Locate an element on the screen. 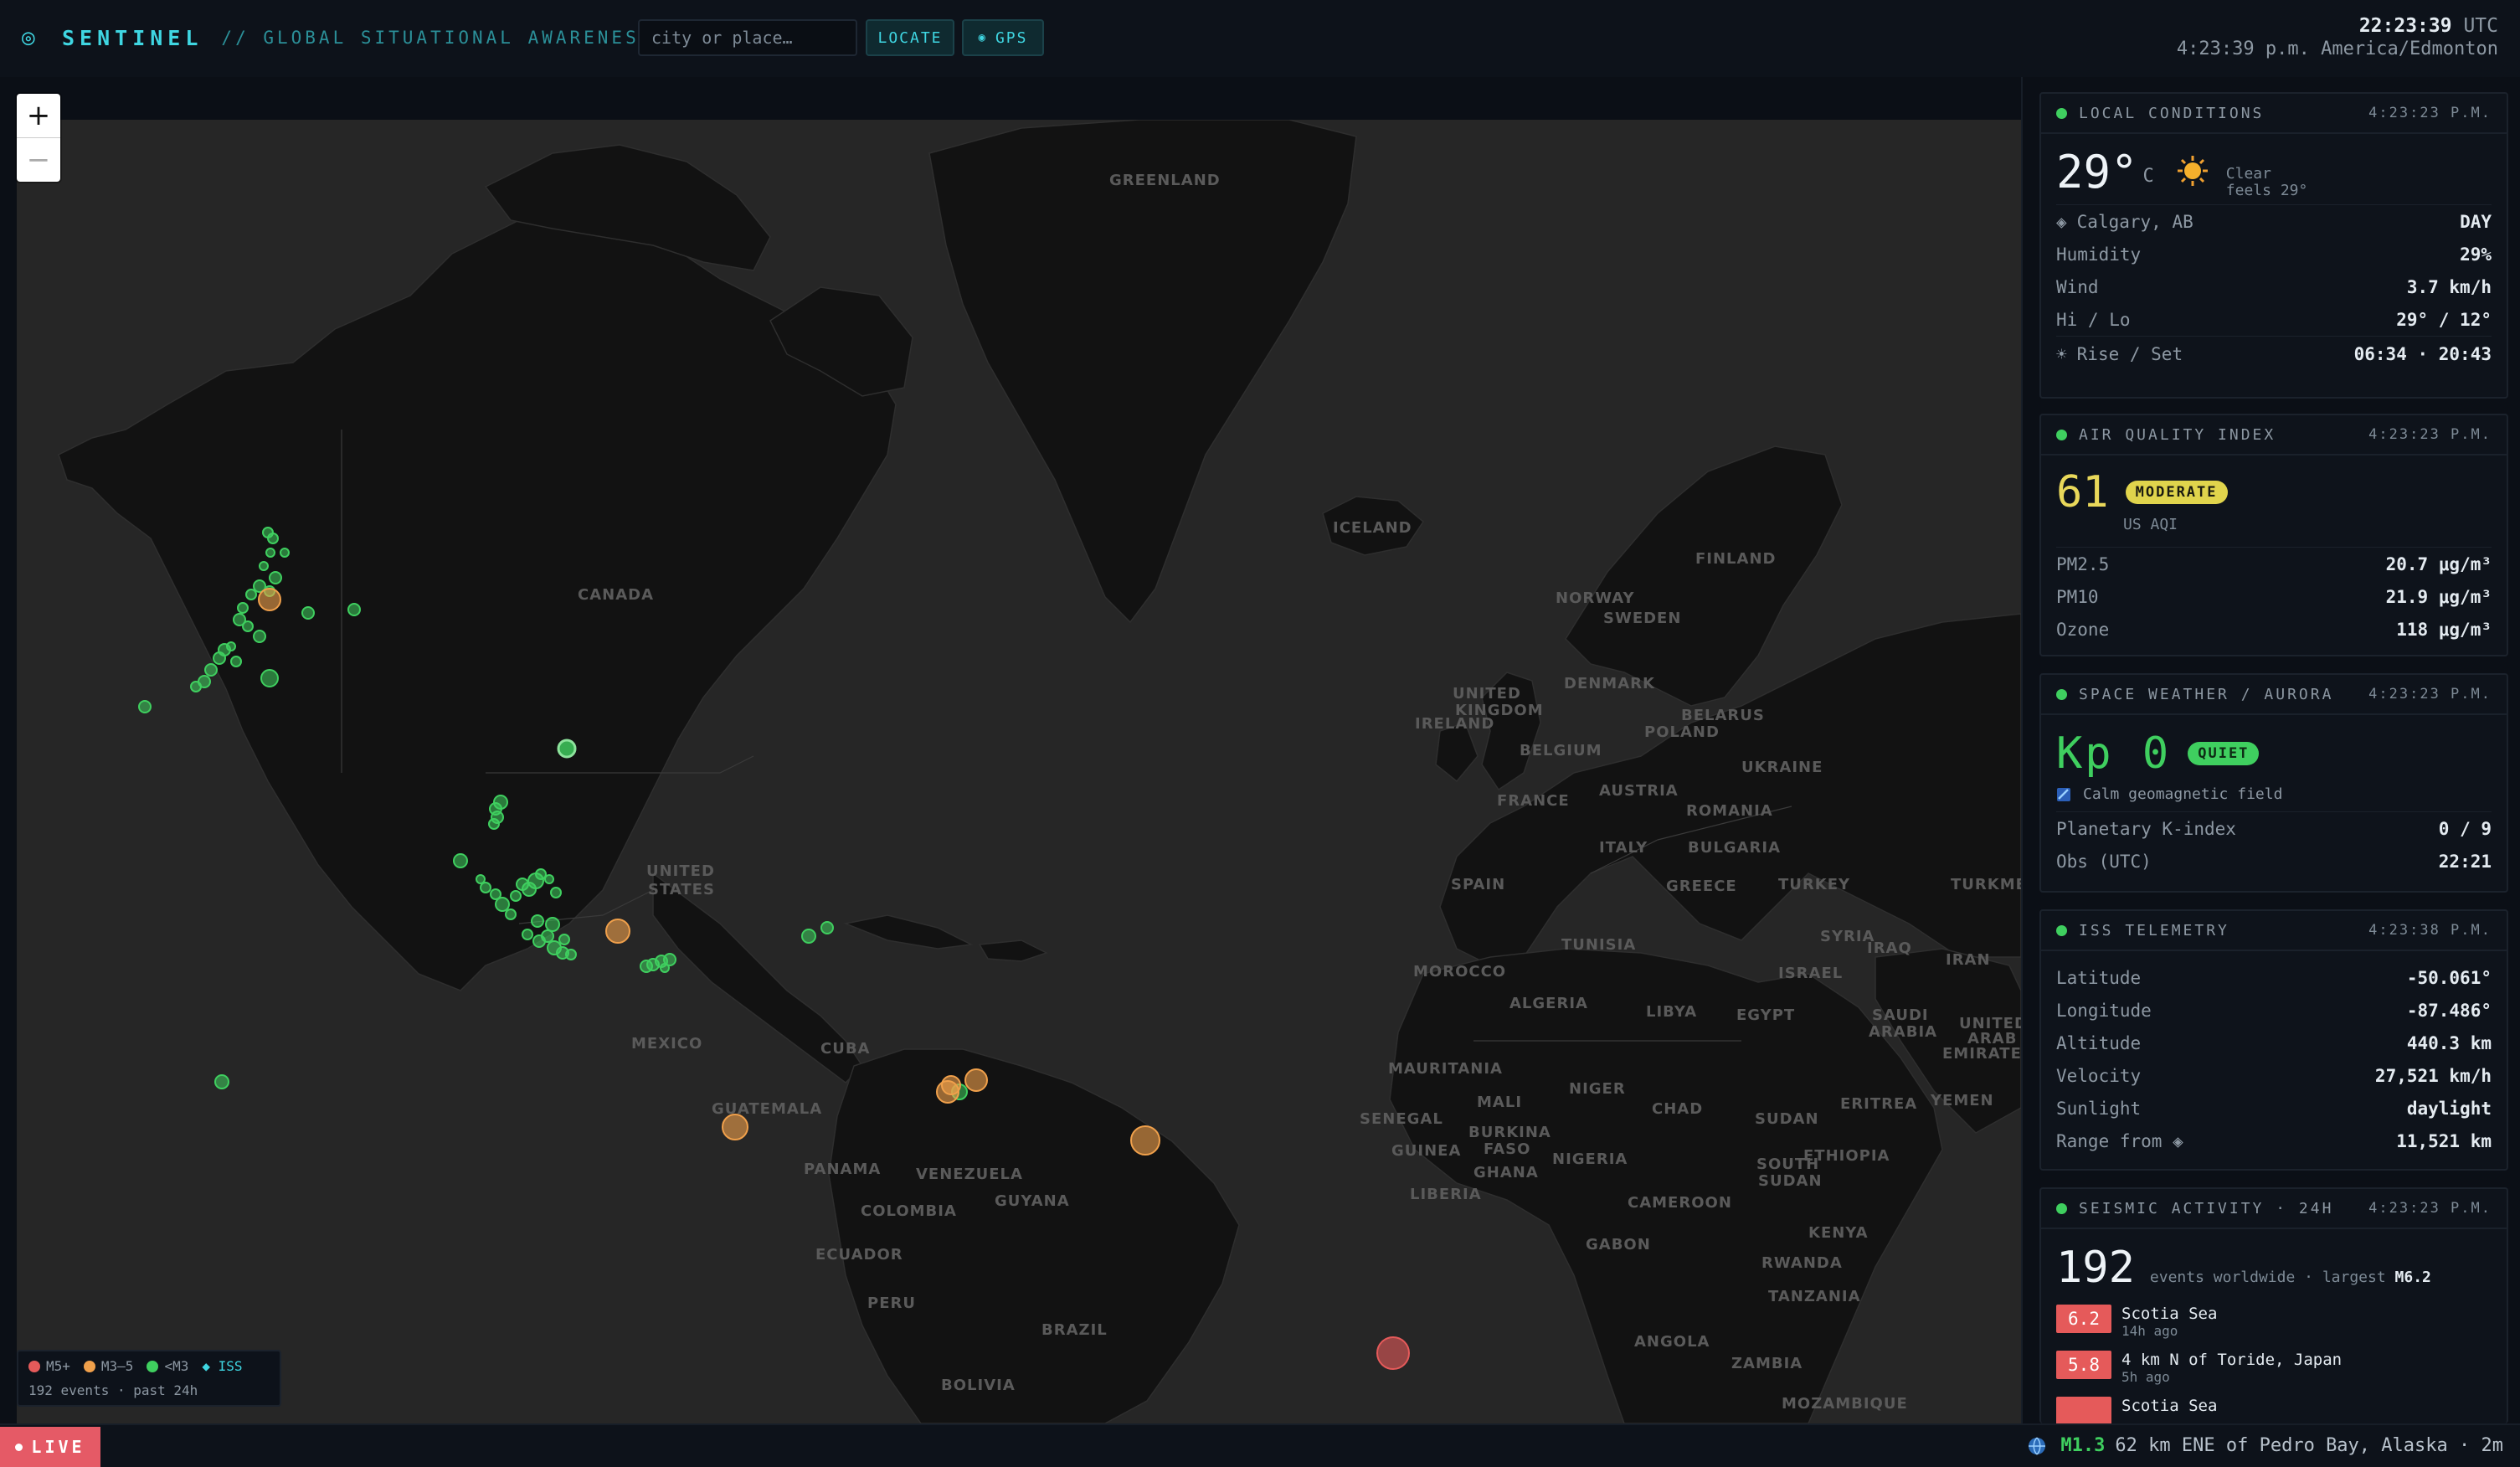 This screenshot has width=2520, height=1467. rise-set-row: ☀ Rise / Set 06:34 · 20:43 is located at coordinates (2274, 354).